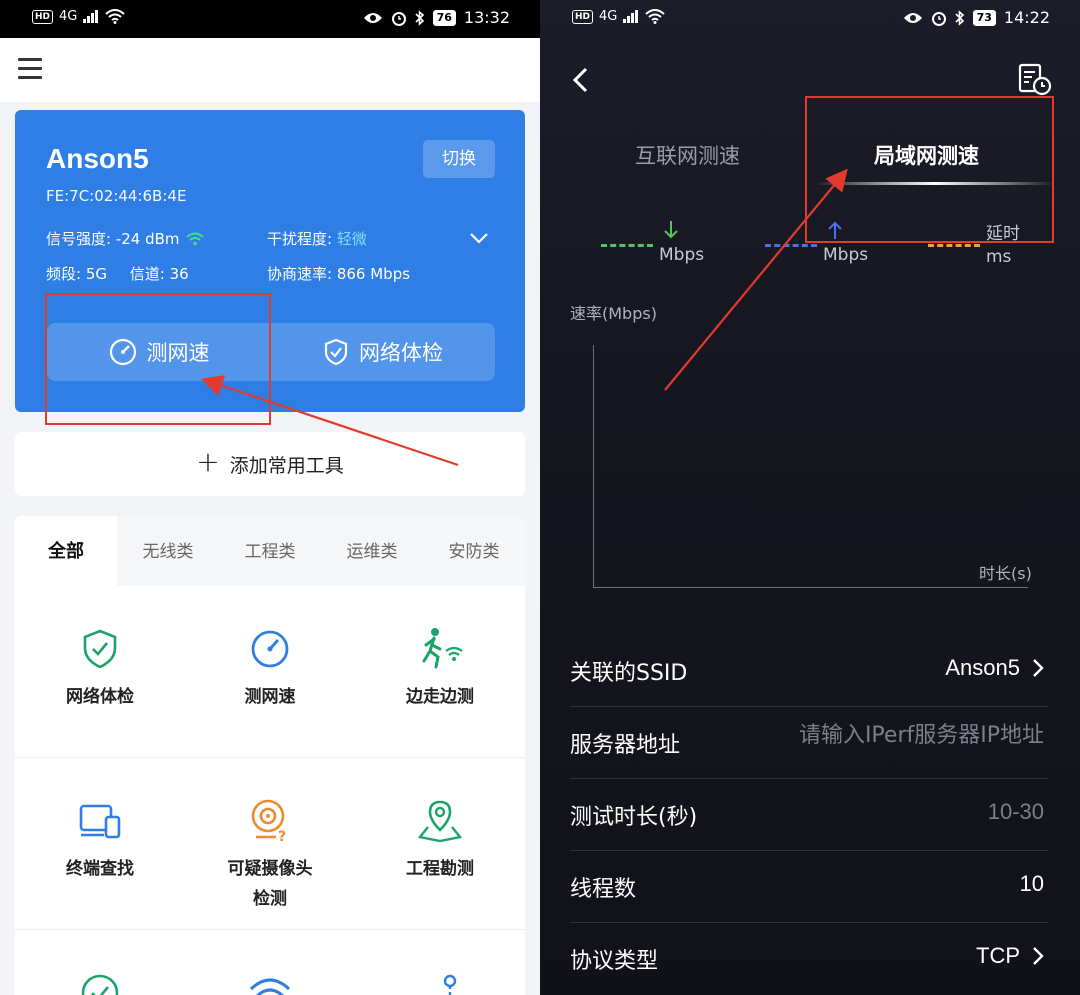 This screenshot has height=995, width=1080. I want to click on network-type: 4G, so click(608, 16).